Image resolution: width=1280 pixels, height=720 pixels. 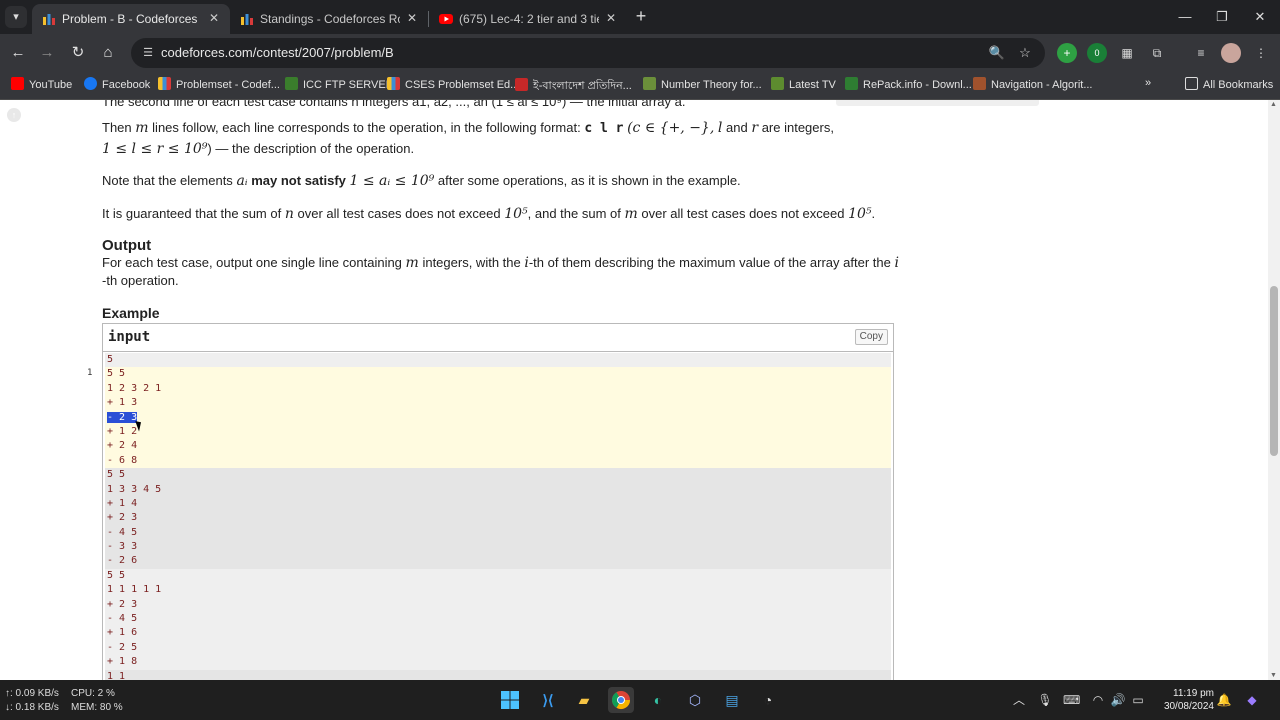 What do you see at coordinates (997, 53) in the screenshot?
I see `zoom-icon: 🔍` at bounding box center [997, 53].